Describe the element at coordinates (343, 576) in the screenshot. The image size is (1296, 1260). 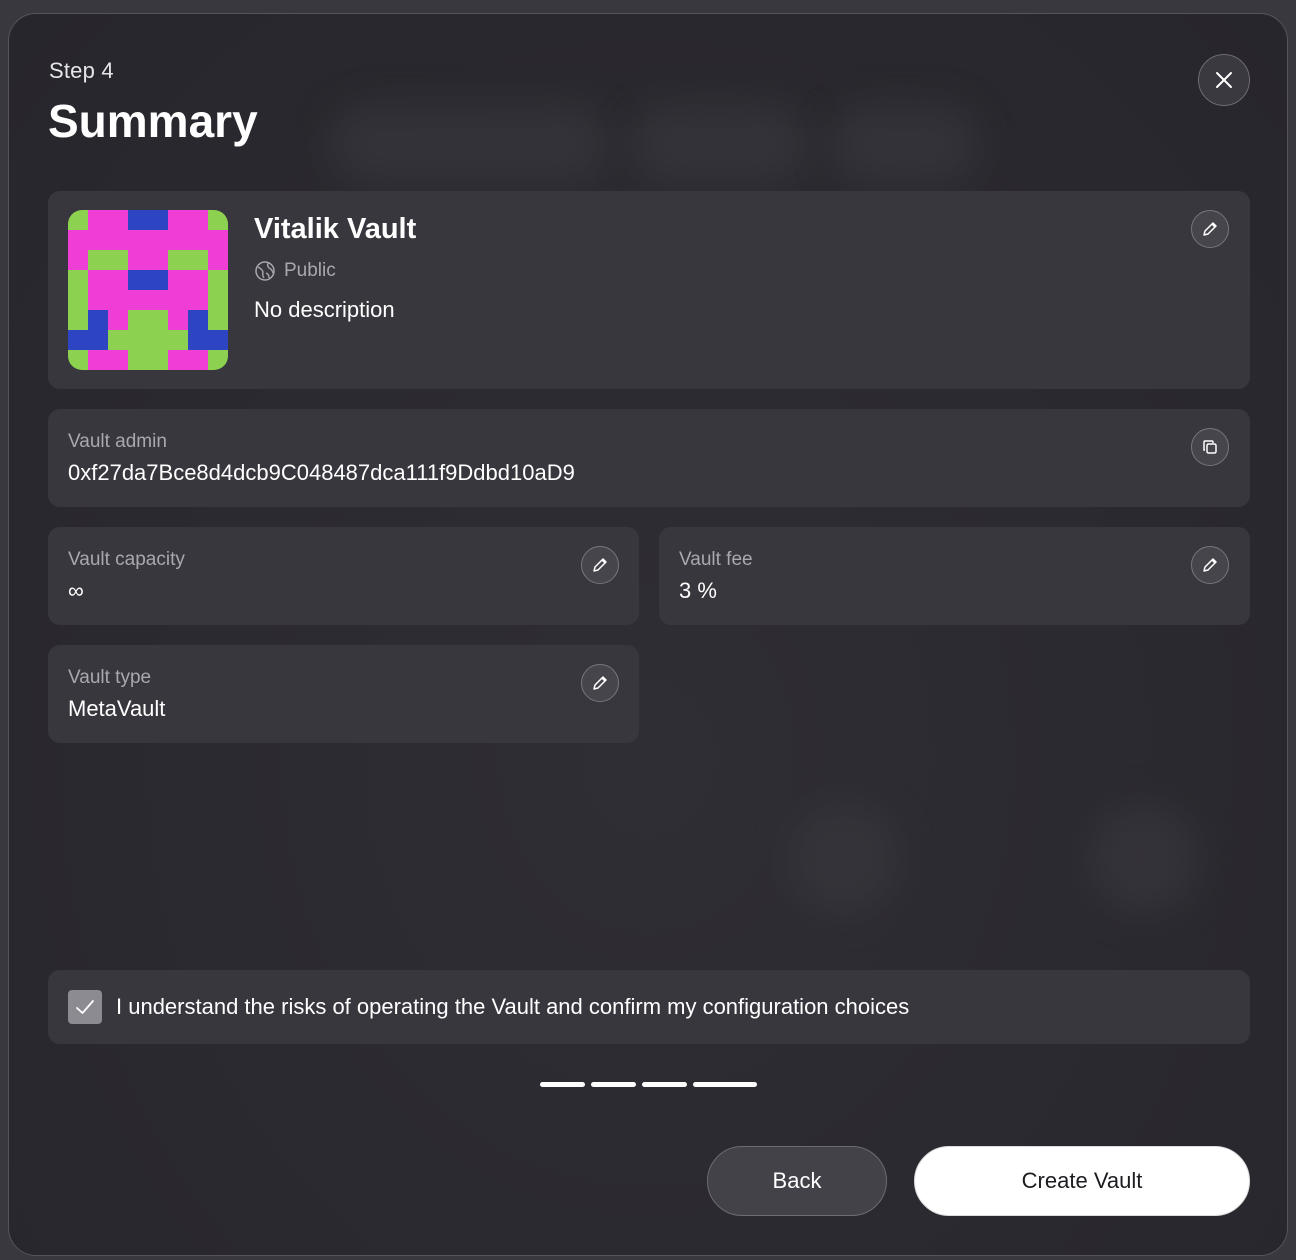
I see `vault-capacity-card: Vault capacity ∞` at that location.